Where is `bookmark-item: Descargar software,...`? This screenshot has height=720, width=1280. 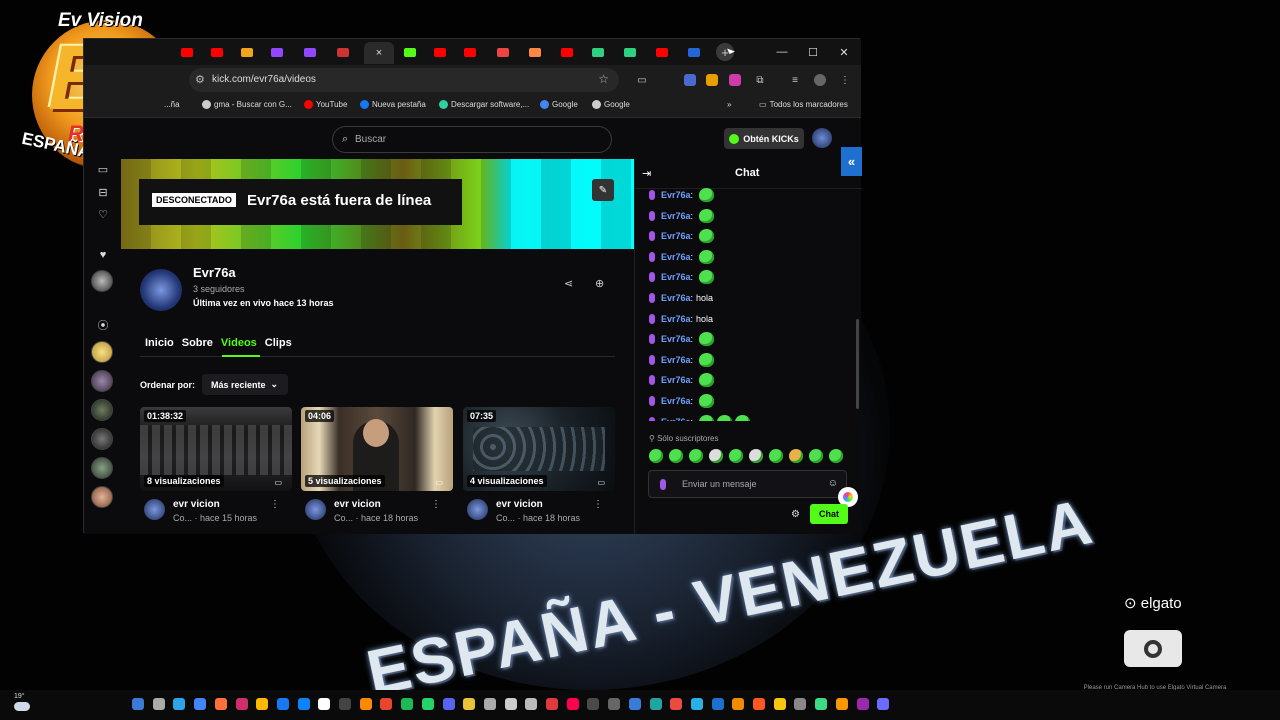
bookmark-item: Descargar software,... is located at coordinates (484, 104).